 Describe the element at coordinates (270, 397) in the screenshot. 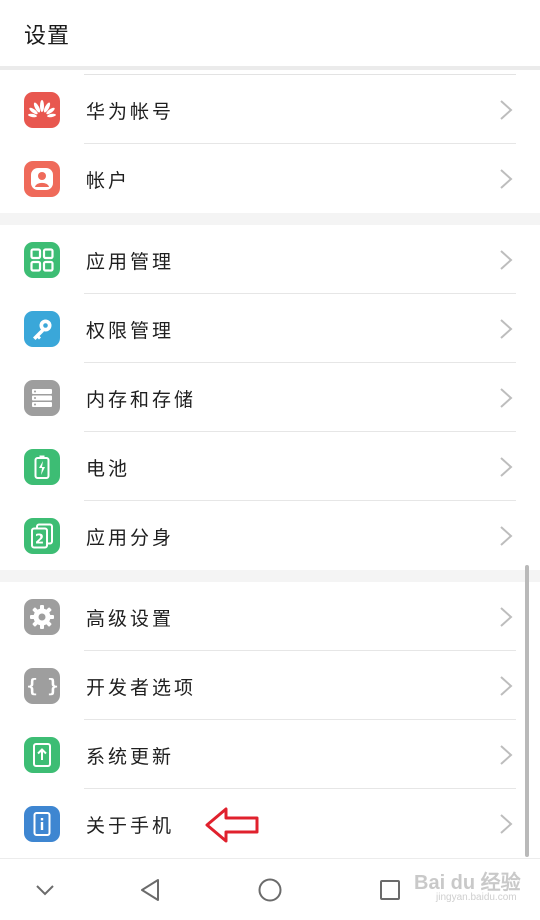

I see `settings-item-memory-storage: 内存和存储` at that location.